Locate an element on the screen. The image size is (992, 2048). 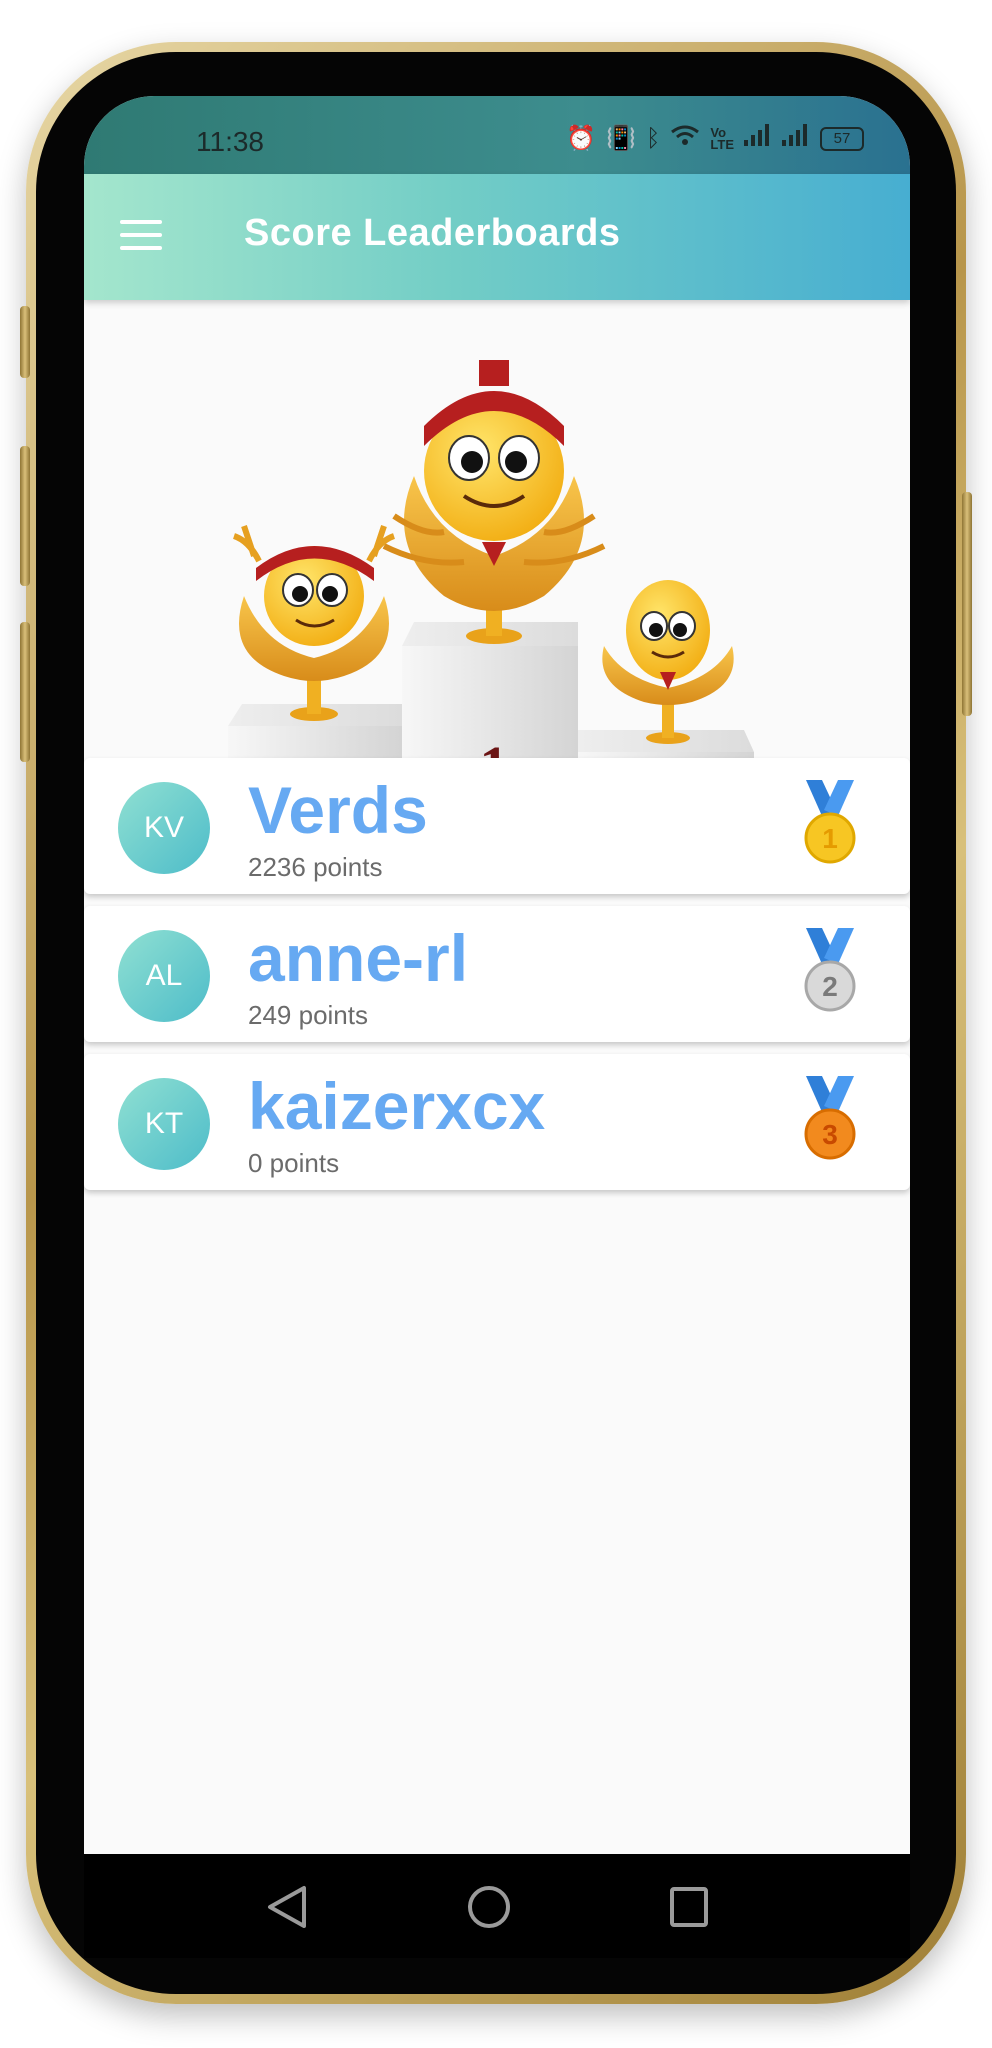
player-name: anne-rl is located at coordinates (358, 958).